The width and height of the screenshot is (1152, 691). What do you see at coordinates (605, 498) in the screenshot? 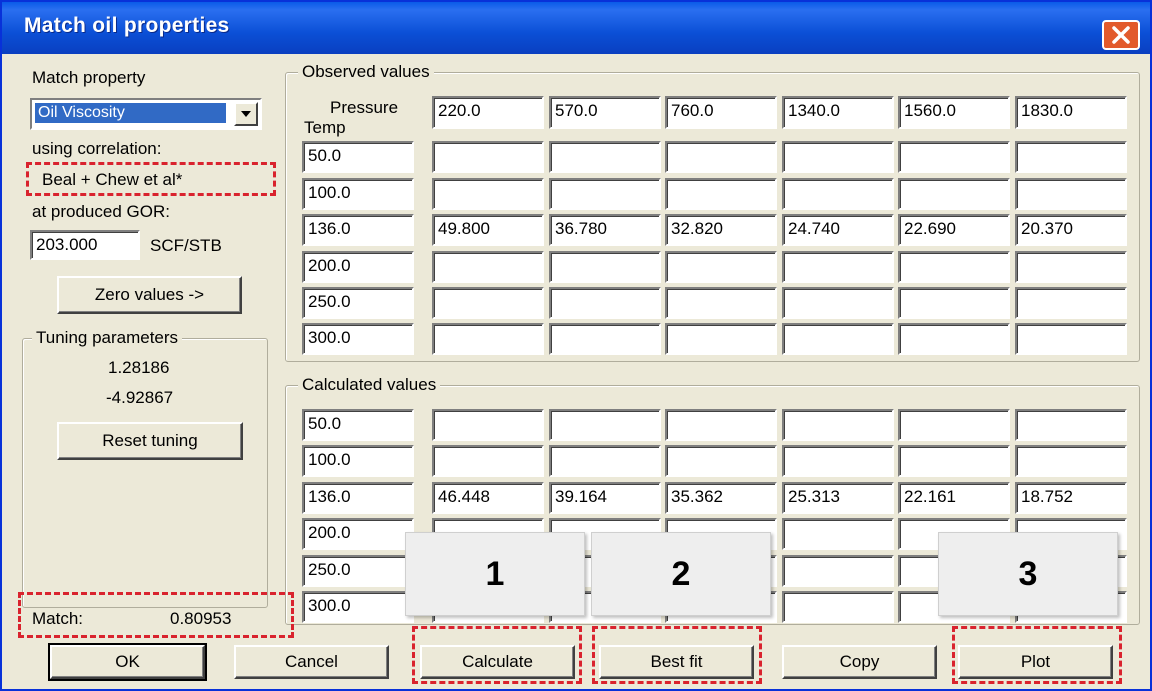
I see `calculated-value-cell: 39.164` at bounding box center [605, 498].